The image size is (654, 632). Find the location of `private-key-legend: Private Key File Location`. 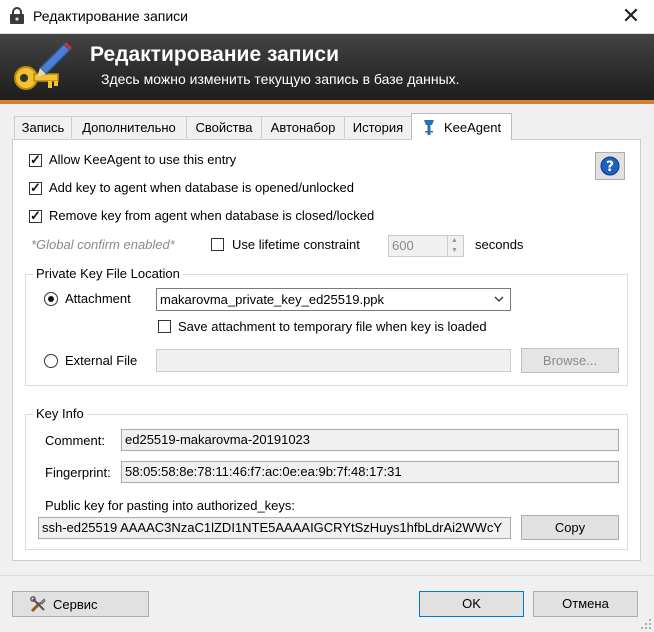

private-key-legend: Private Key File Location is located at coordinates (108, 273).